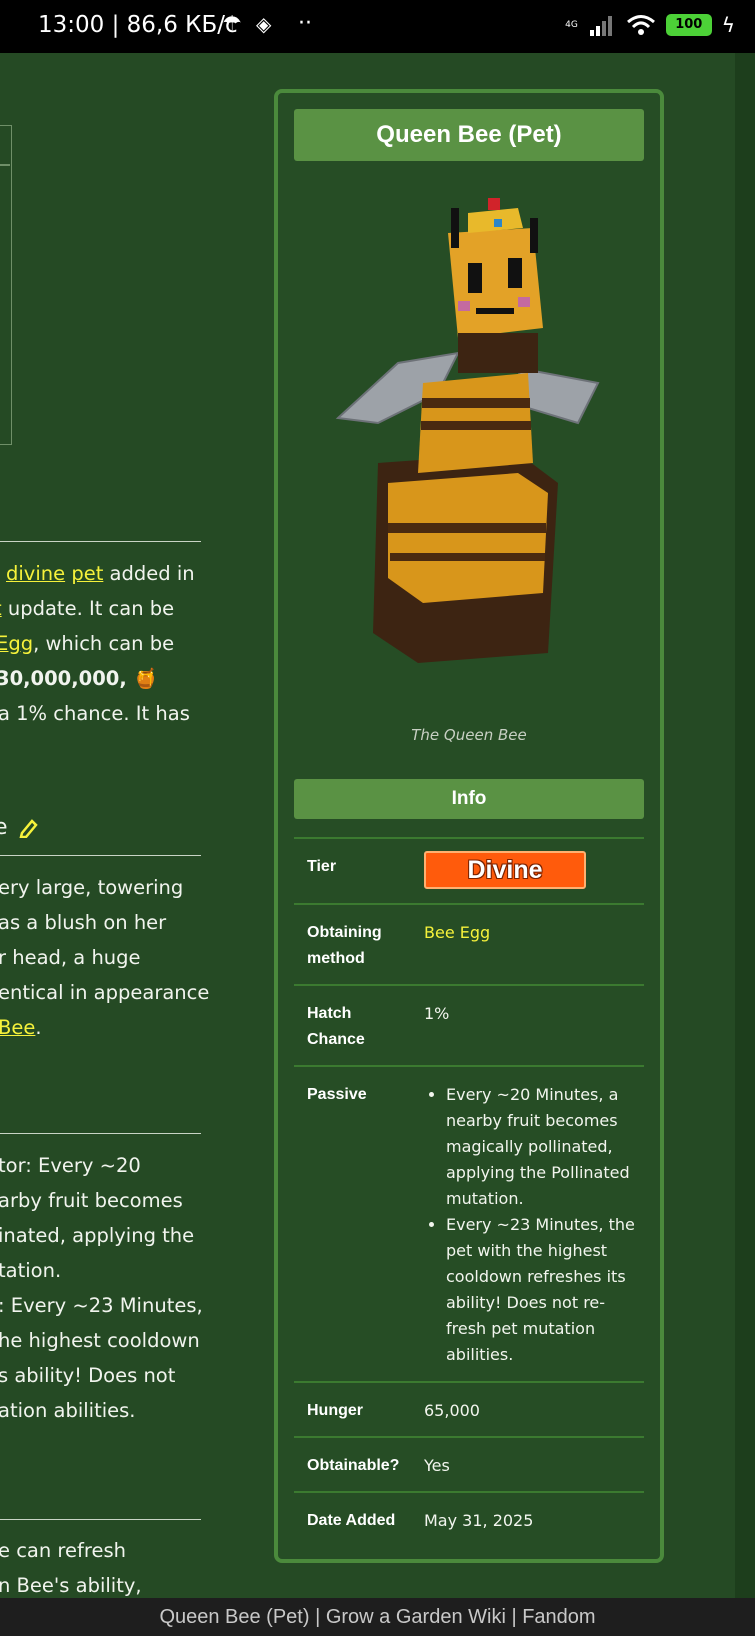  I want to click on row-label: Passive, so click(337, 1094).